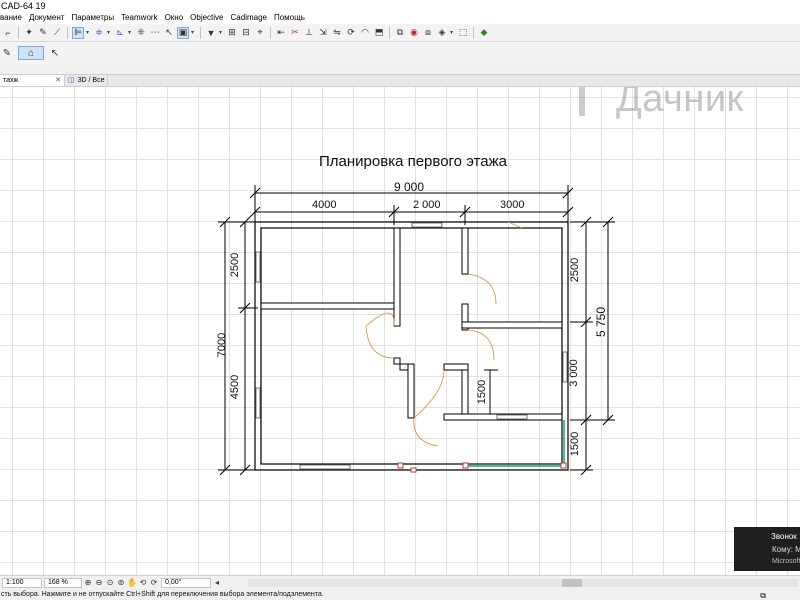  Describe the element at coordinates (217, 583) in the screenshot. I see `scroll-left-icon: ◂` at that location.